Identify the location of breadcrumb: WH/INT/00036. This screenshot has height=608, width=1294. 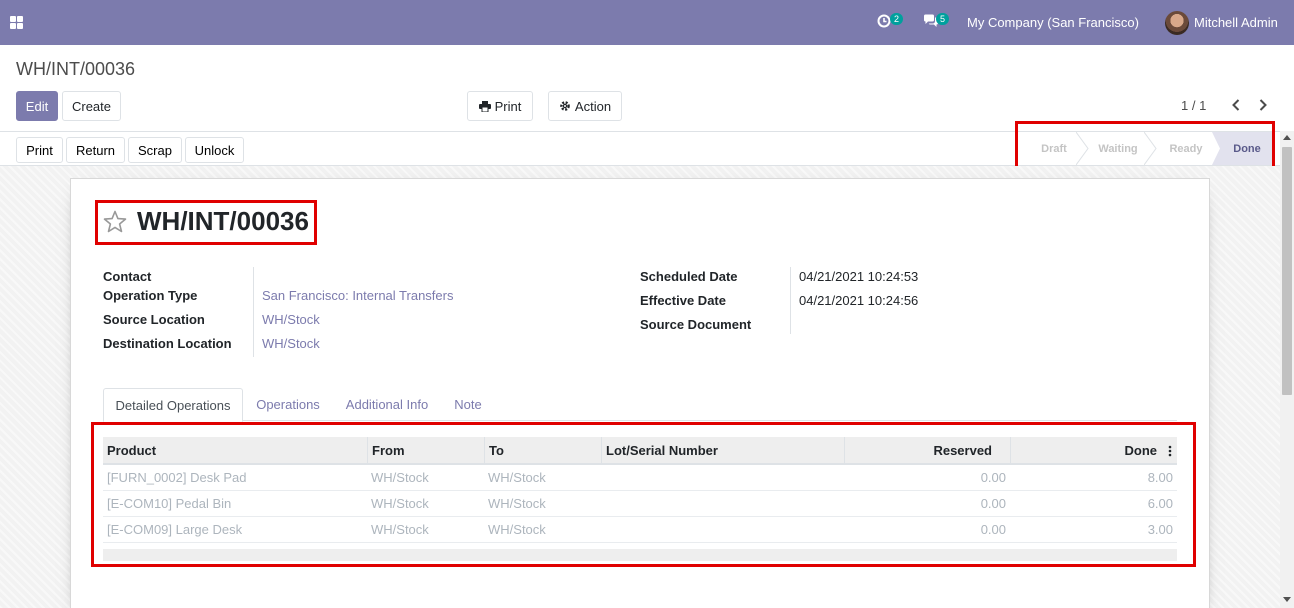
(76, 69).